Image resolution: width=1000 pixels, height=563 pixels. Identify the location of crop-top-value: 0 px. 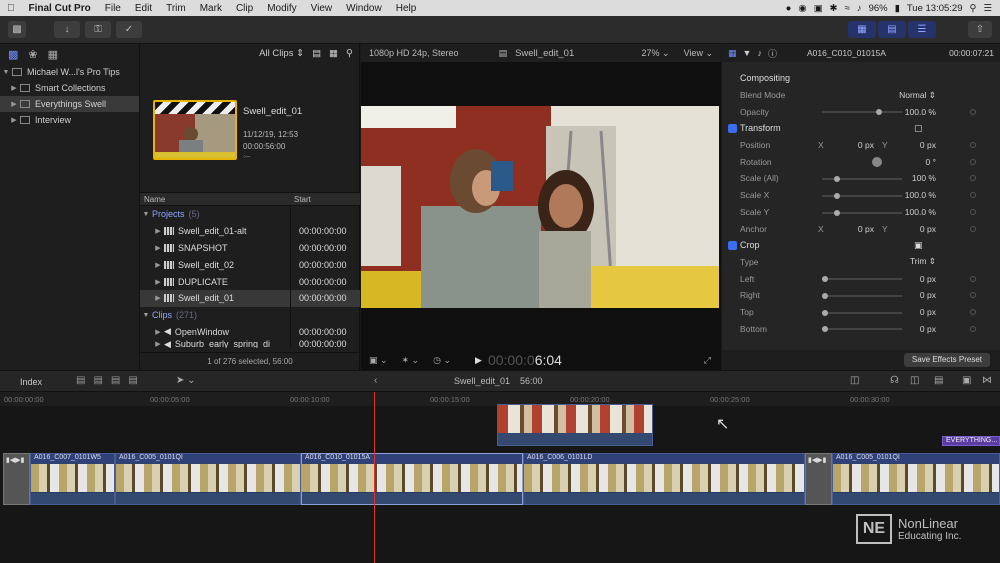
(928, 312).